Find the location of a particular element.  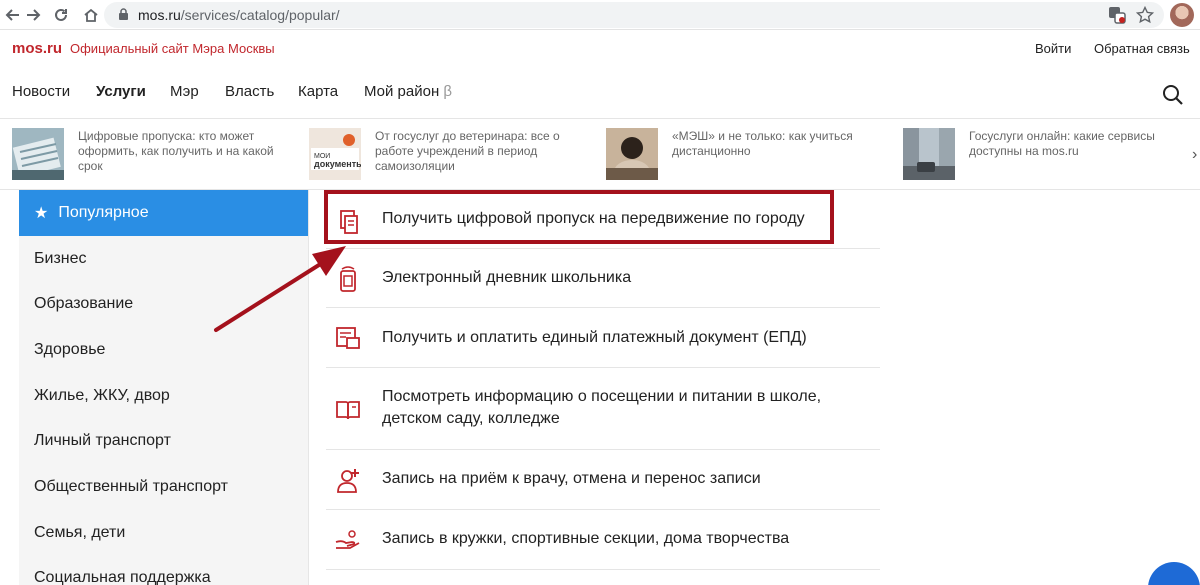

sidebar-item-label: Жилье, ЖКУ, двор is located at coordinates (102, 395).